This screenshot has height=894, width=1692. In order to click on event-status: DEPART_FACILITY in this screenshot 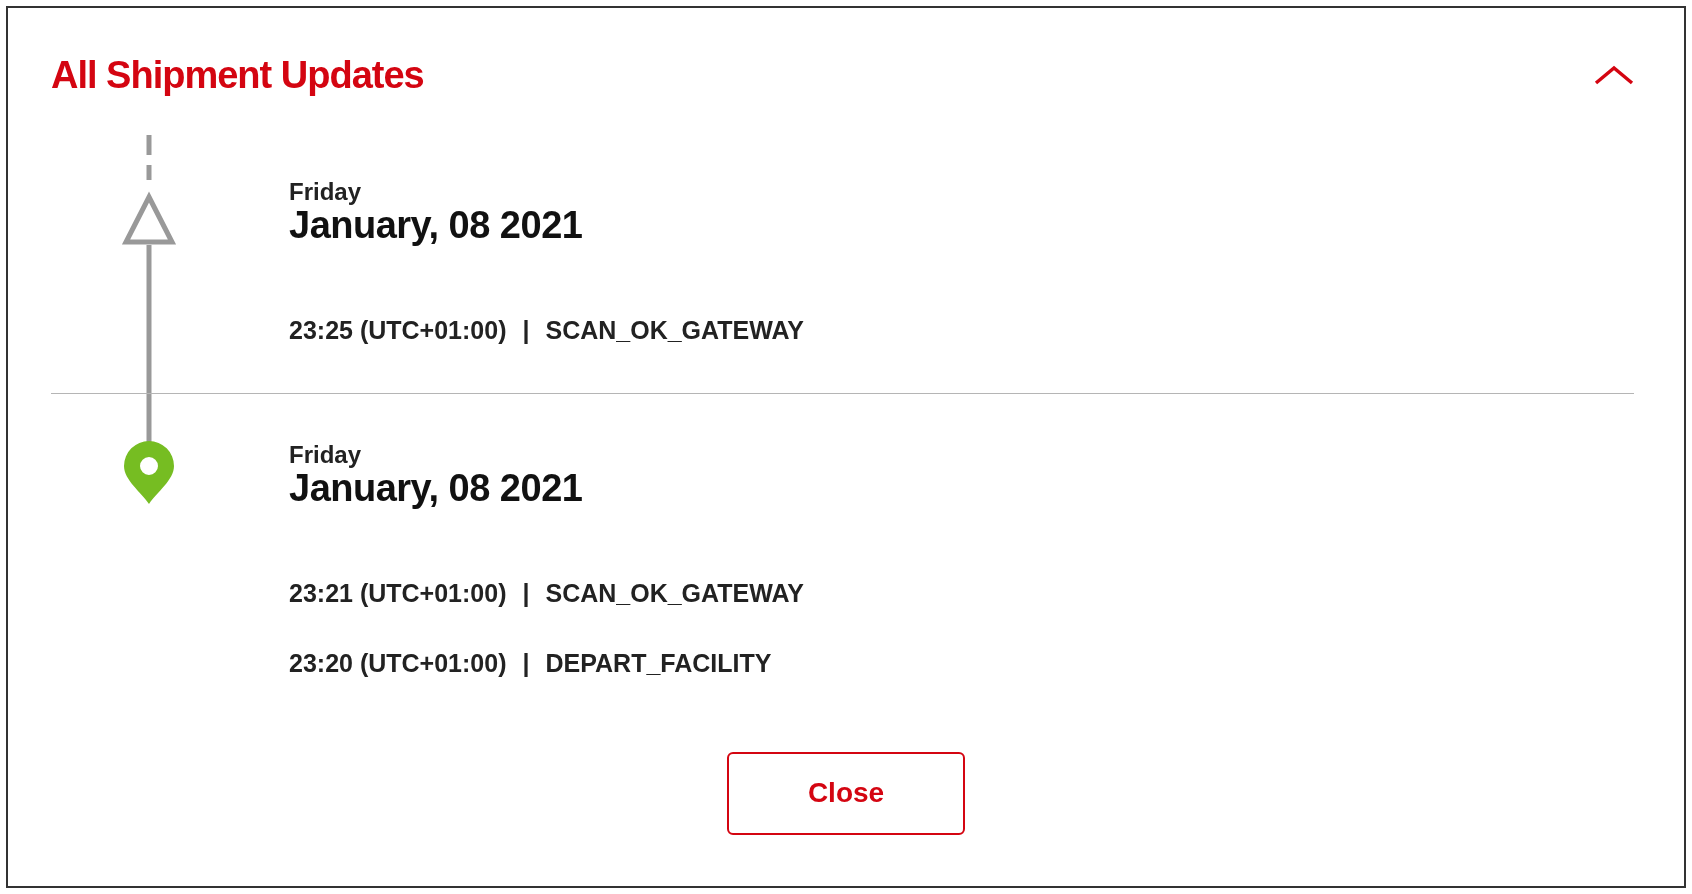, I will do `click(658, 664)`.